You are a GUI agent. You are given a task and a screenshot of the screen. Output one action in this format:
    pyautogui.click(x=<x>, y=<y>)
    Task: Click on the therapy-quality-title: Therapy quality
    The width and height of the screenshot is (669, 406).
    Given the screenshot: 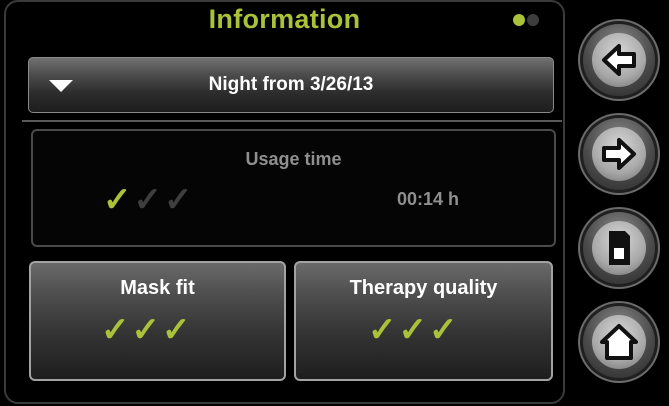 What is the action you would take?
    pyautogui.click(x=423, y=288)
    